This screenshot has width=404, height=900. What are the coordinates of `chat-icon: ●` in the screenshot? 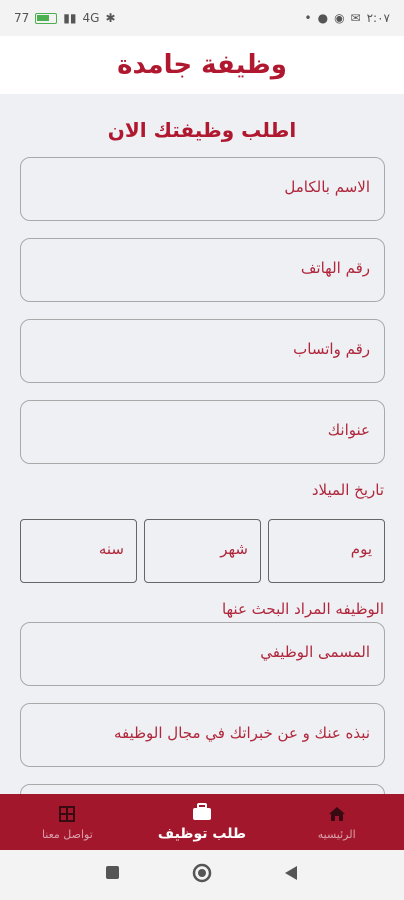 It's located at (323, 18).